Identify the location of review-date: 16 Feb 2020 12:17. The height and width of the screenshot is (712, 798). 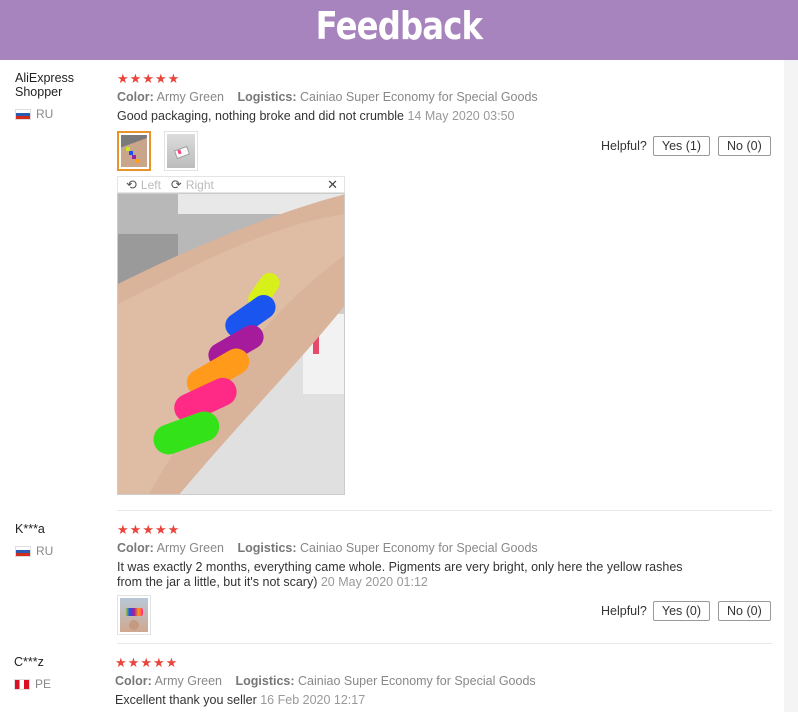
(313, 700).